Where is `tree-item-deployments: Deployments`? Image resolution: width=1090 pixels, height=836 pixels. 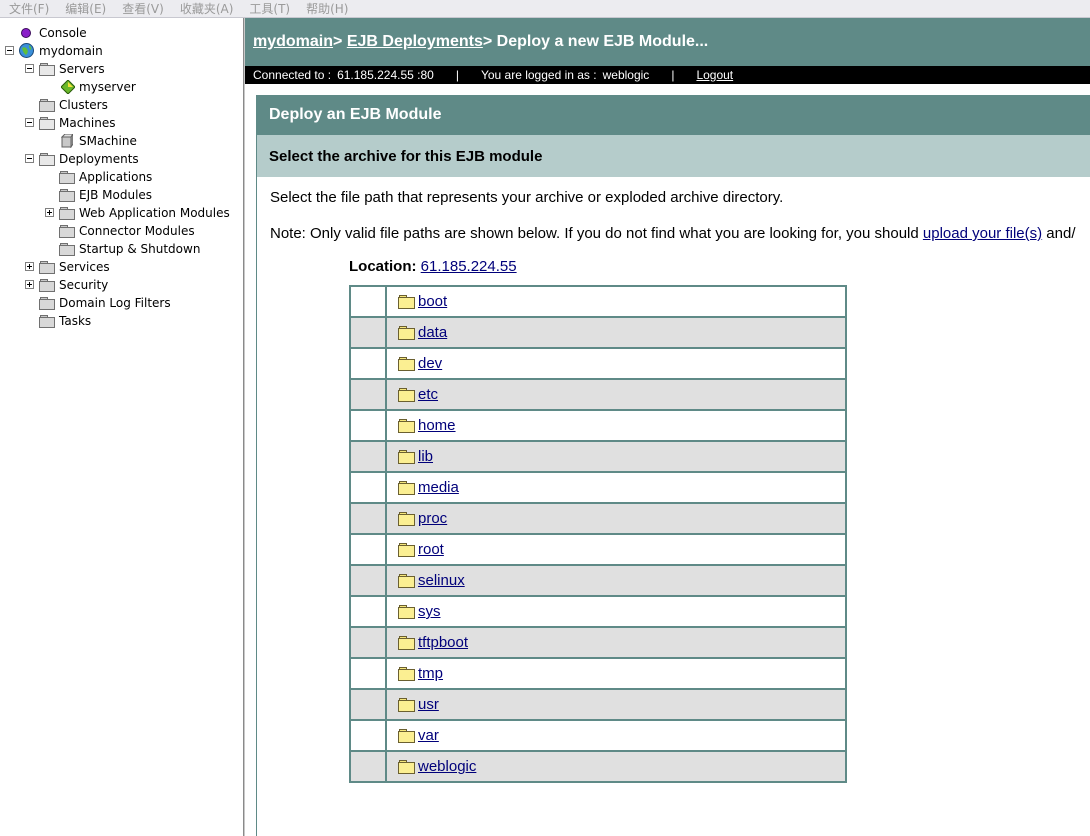
tree-item-deployments: Deployments is located at coordinates (120, 159).